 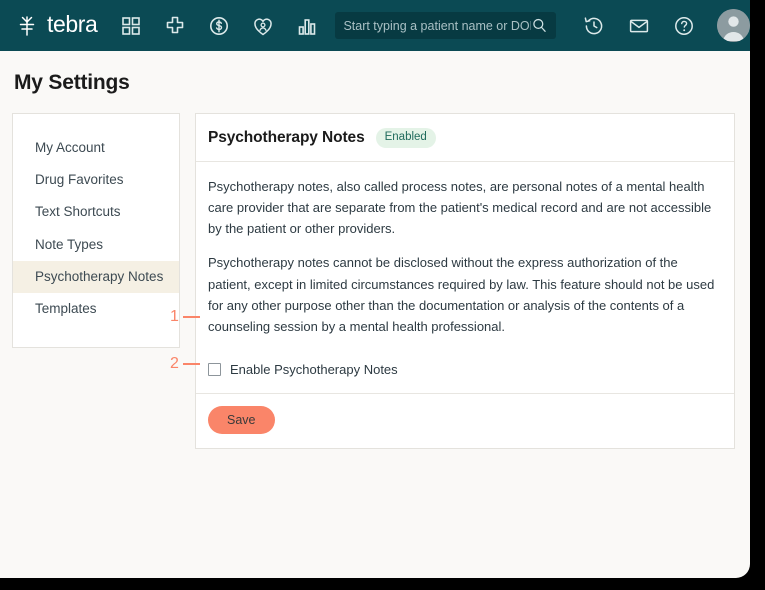 I want to click on save-button: Save, so click(x=241, y=420).